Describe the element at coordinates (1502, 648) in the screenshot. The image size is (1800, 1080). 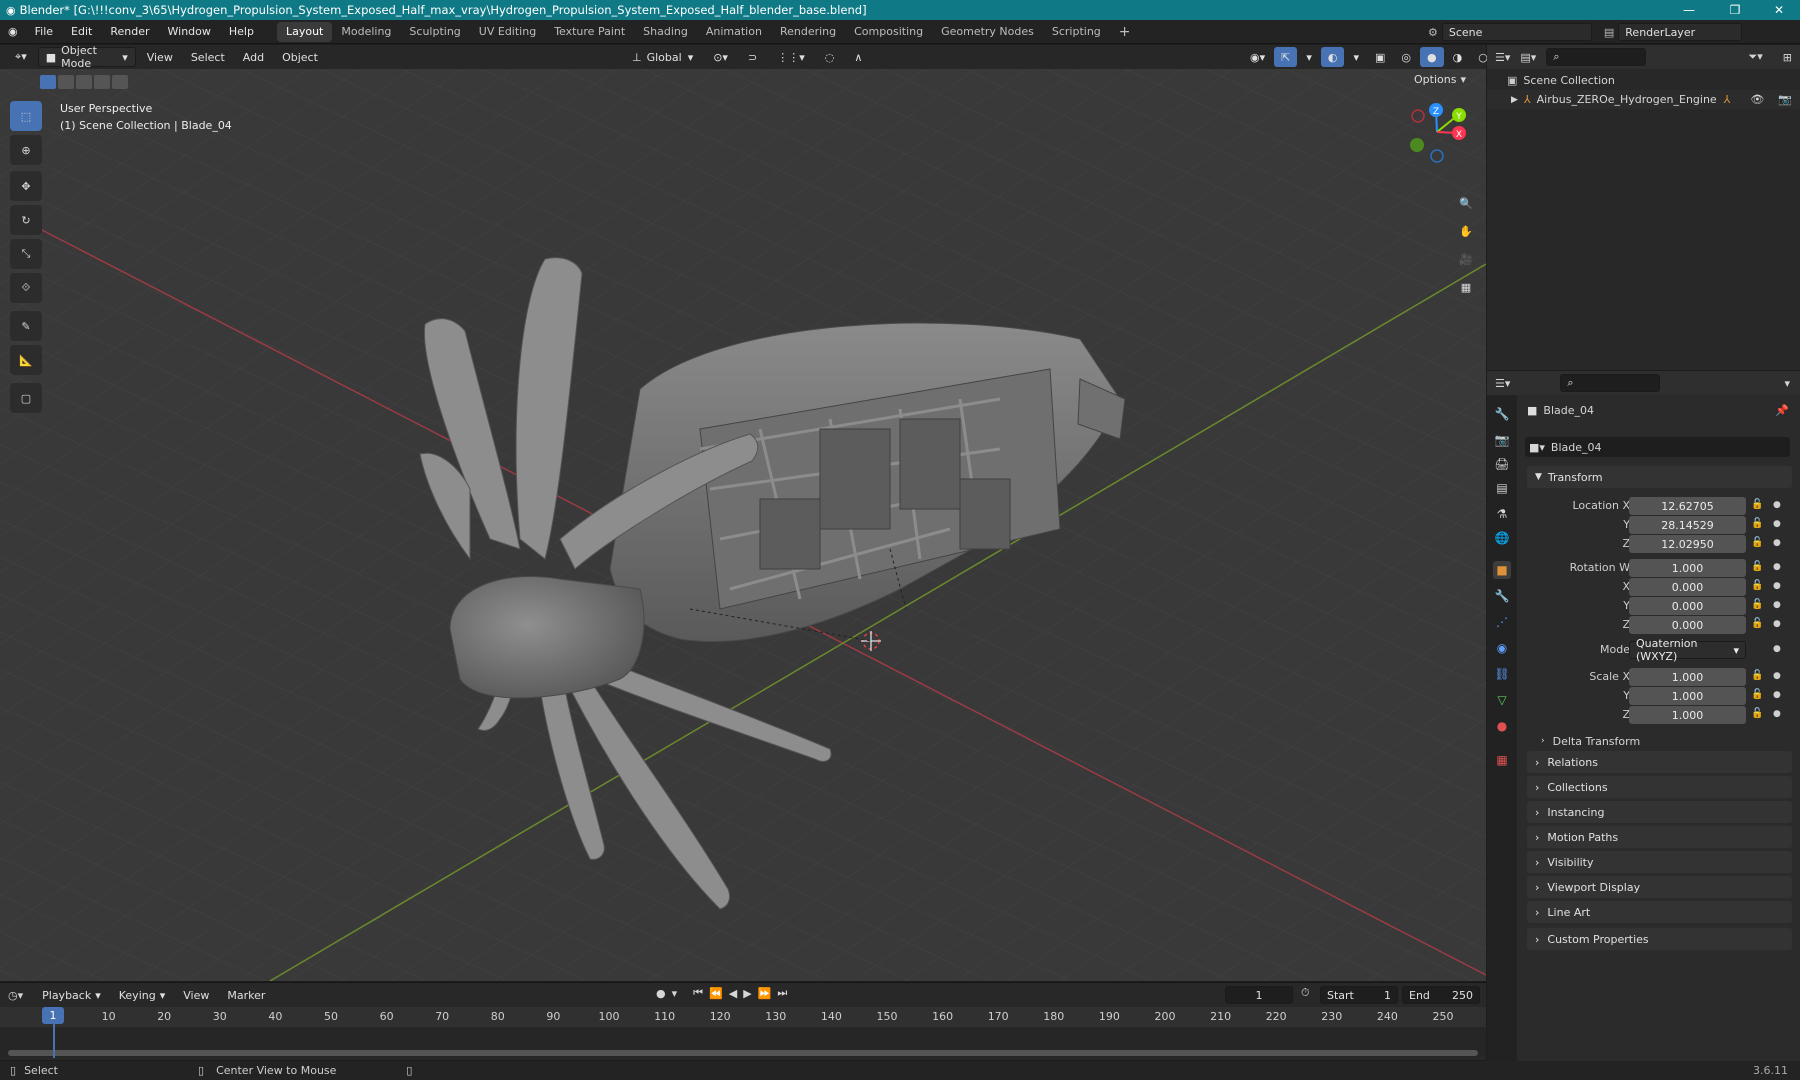
I see `physics-tab-icon: ◉` at that location.